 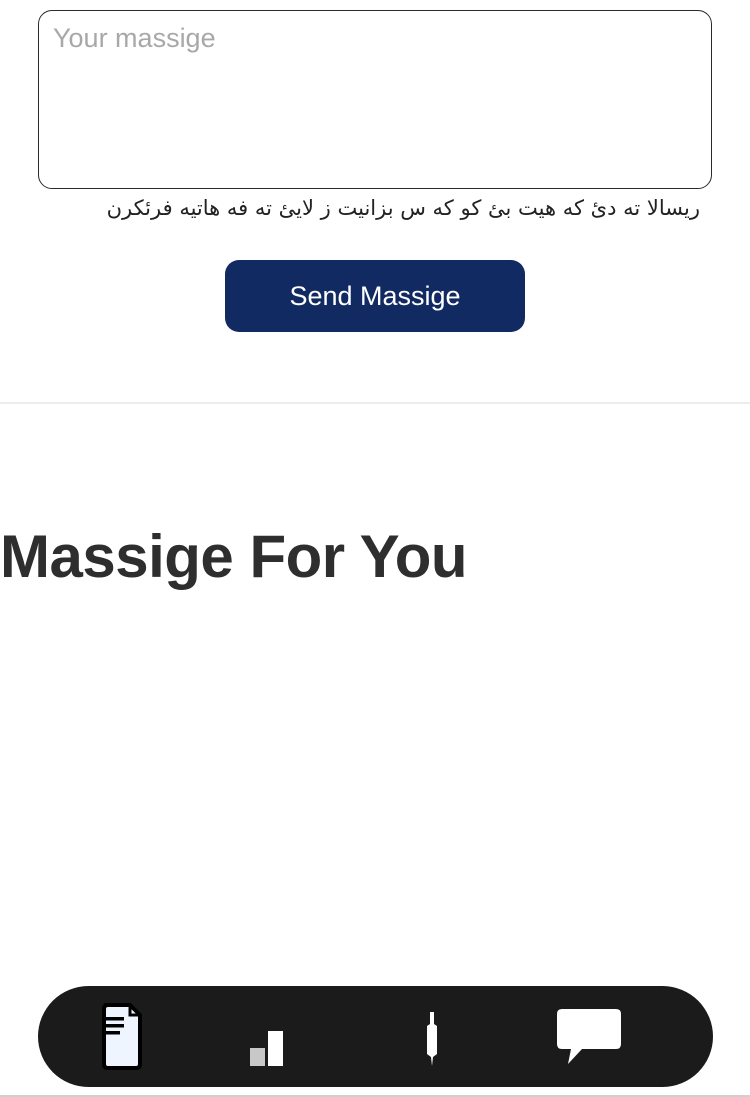 What do you see at coordinates (234, 556) in the screenshot?
I see `section-heading: Massige For You` at bounding box center [234, 556].